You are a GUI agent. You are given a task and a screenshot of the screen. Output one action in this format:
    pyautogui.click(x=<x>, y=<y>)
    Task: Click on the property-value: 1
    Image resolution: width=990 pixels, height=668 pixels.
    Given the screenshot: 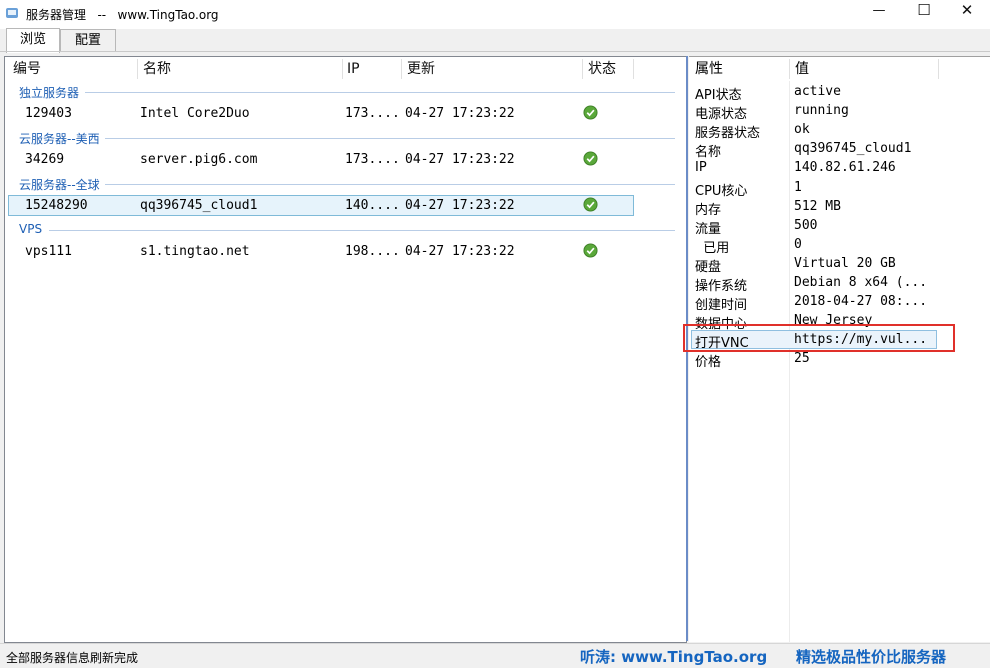 What is the action you would take?
    pyautogui.click(x=798, y=187)
    